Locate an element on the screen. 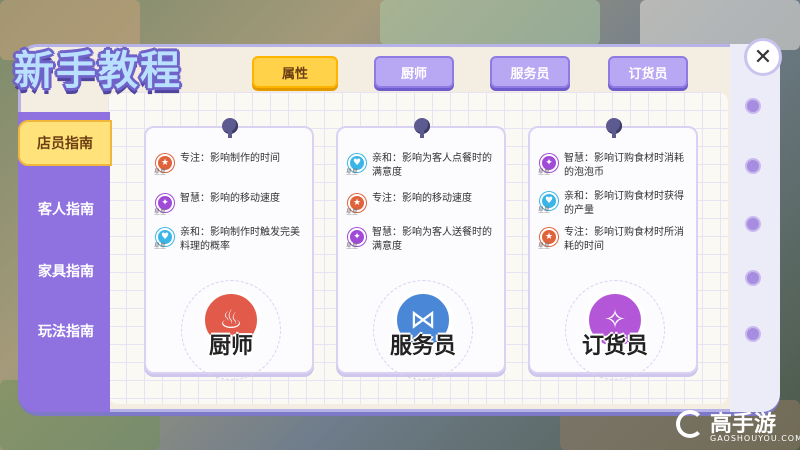 This screenshot has height=450, width=800. watermark-url: GAOSHOUYOU.COM is located at coordinates (755, 438).